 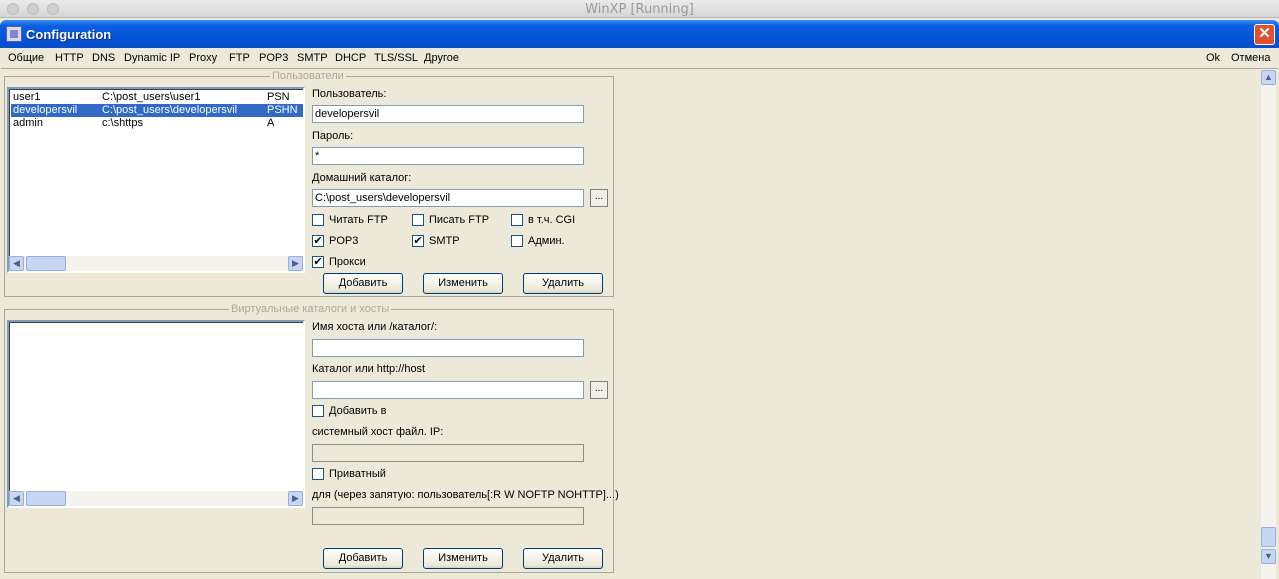 I want to click on proxy-label: Прокси, so click(x=347, y=262).